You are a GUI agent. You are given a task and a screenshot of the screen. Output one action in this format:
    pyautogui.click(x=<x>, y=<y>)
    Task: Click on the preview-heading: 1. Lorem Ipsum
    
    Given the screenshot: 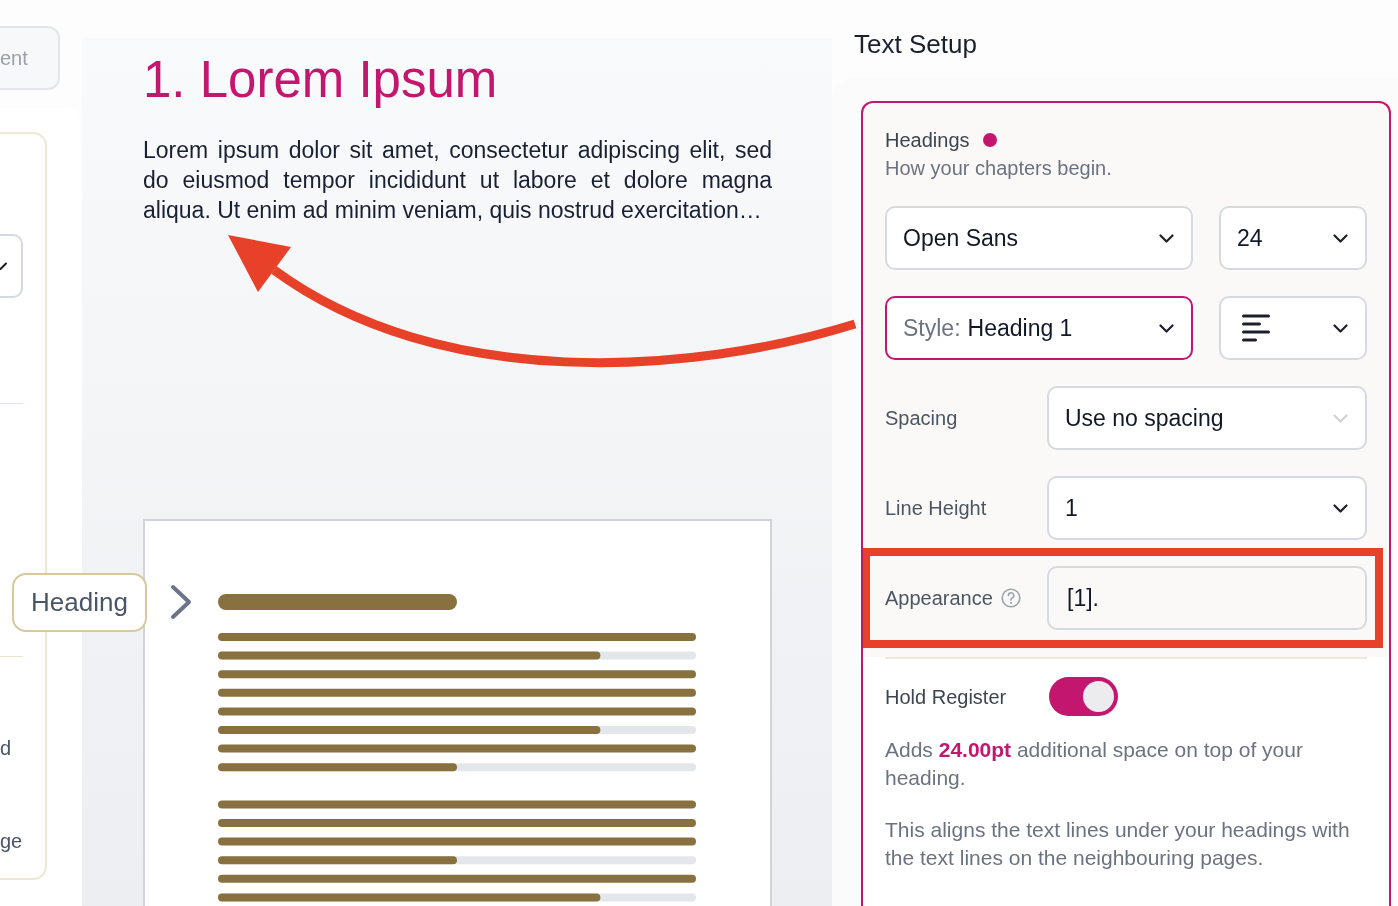 What is the action you would take?
    pyautogui.click(x=320, y=80)
    